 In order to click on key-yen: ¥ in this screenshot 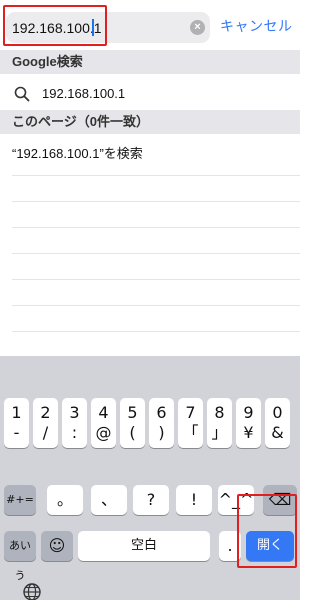, I will do `click(248, 433)`.